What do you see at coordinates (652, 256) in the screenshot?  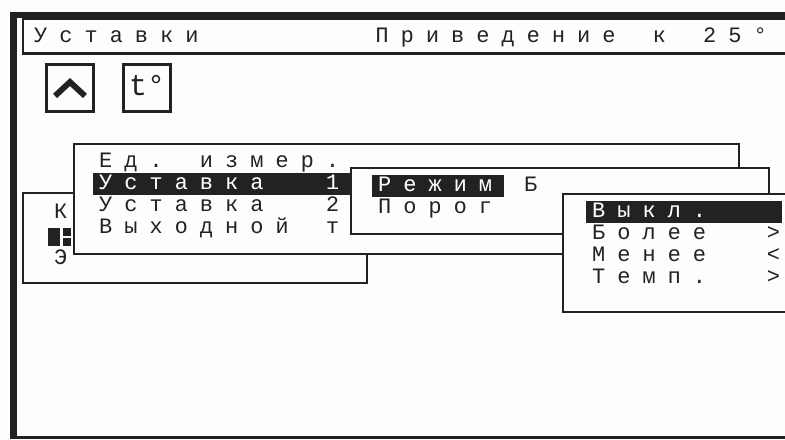 I see `menu-item: Менее` at bounding box center [652, 256].